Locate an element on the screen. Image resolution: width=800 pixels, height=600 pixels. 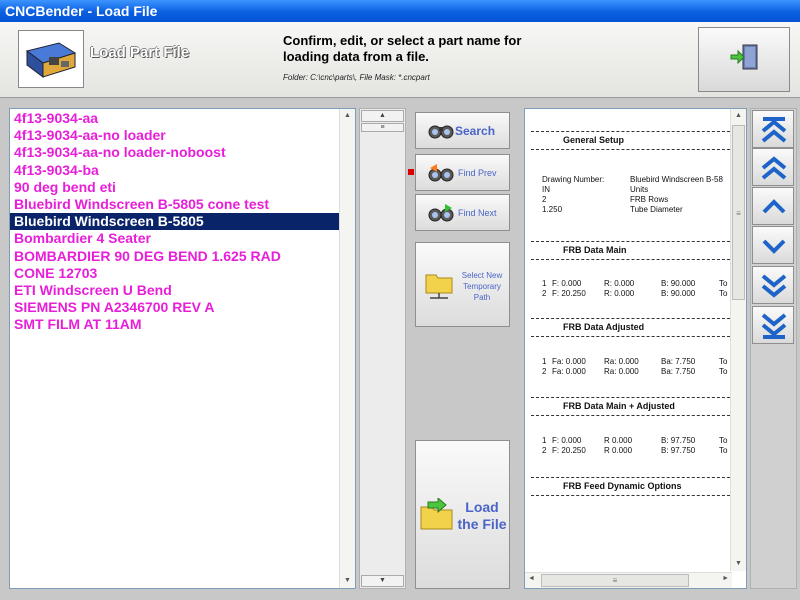
detail-row: 2 Fa: 0.000 Ra: 0.000 Ba: 7.750 To is located at coordinates (635, 372).